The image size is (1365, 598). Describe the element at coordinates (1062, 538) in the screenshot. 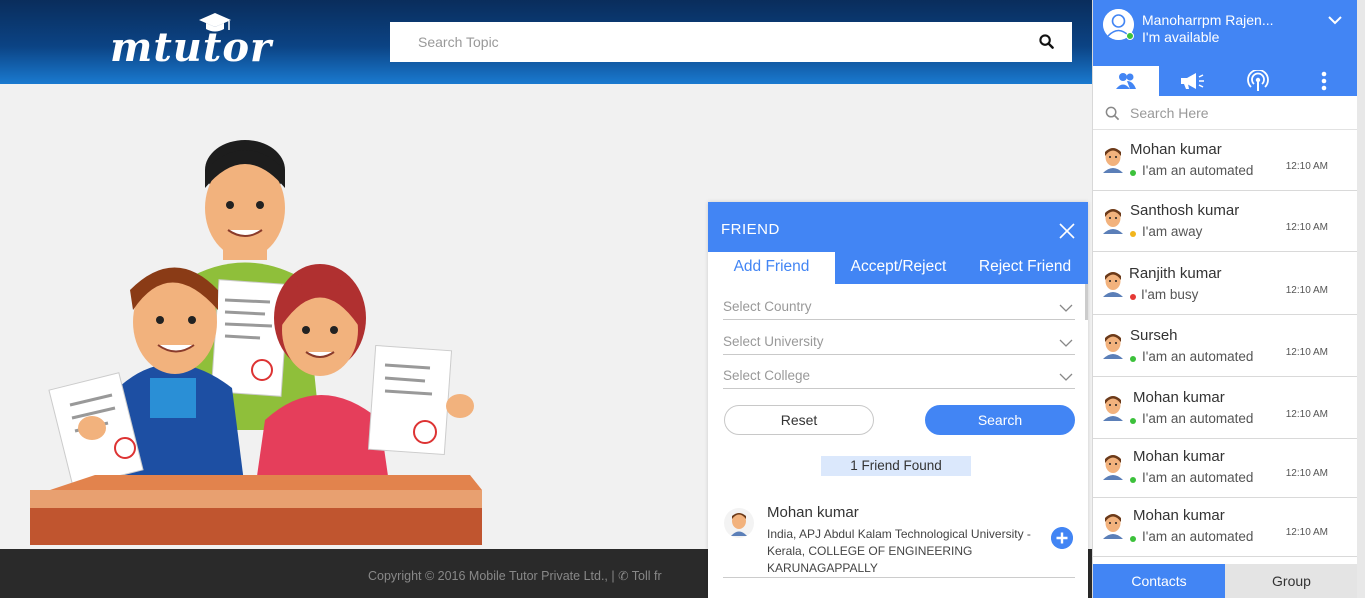

I see `add-friend-icon` at that location.